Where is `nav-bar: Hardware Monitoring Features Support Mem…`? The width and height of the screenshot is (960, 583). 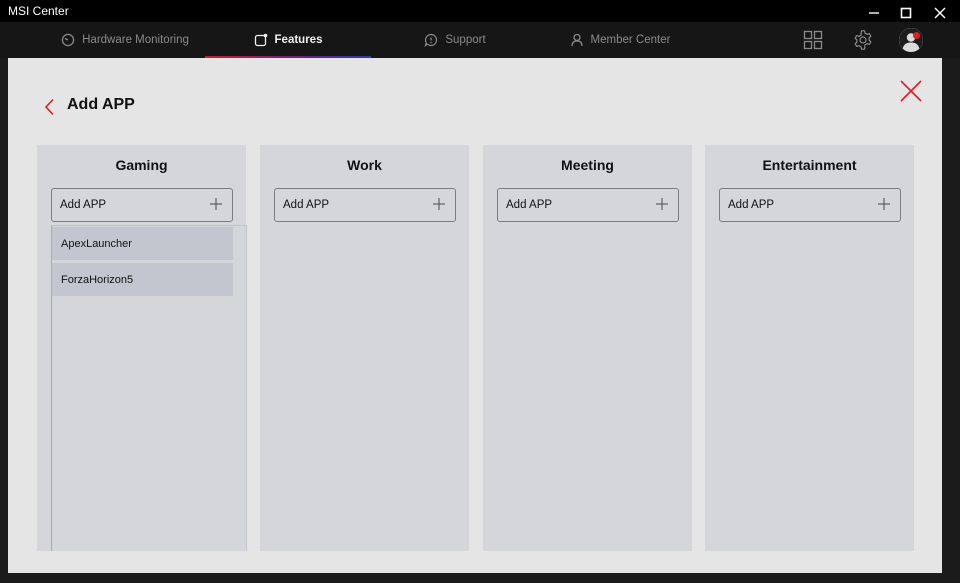
nav-bar: Hardware Monitoring Features Support Mem… is located at coordinates (480, 40).